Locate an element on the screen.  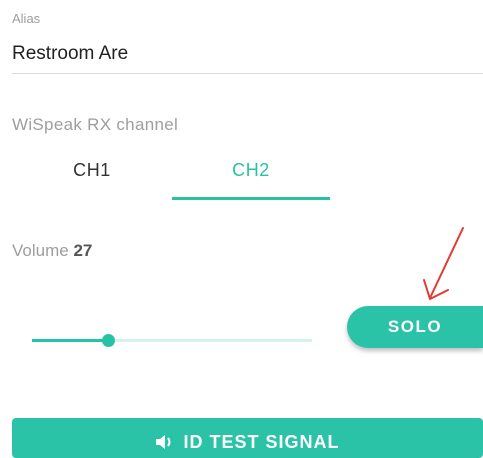
volume-value: 27 is located at coordinates (83, 250).